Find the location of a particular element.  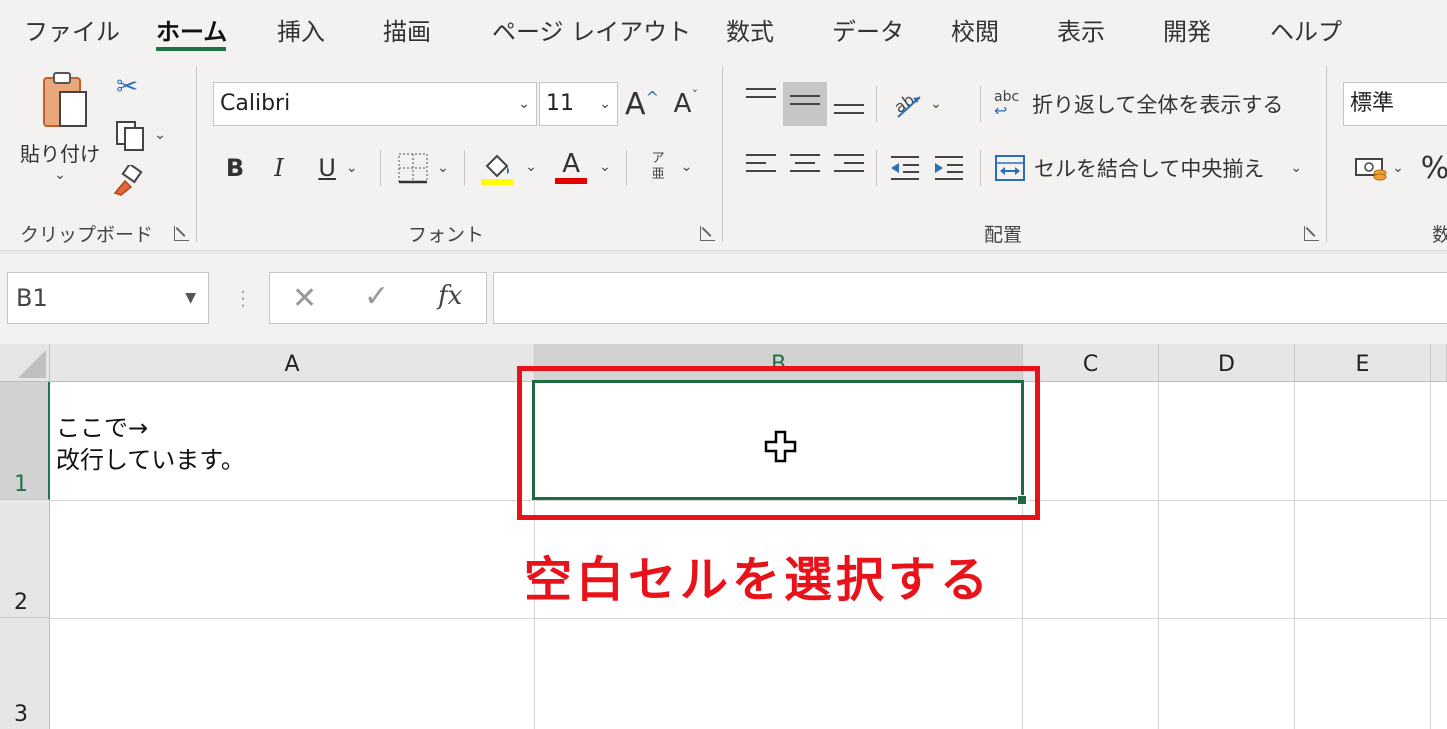

align-bottom-button is located at coordinates (849, 104).